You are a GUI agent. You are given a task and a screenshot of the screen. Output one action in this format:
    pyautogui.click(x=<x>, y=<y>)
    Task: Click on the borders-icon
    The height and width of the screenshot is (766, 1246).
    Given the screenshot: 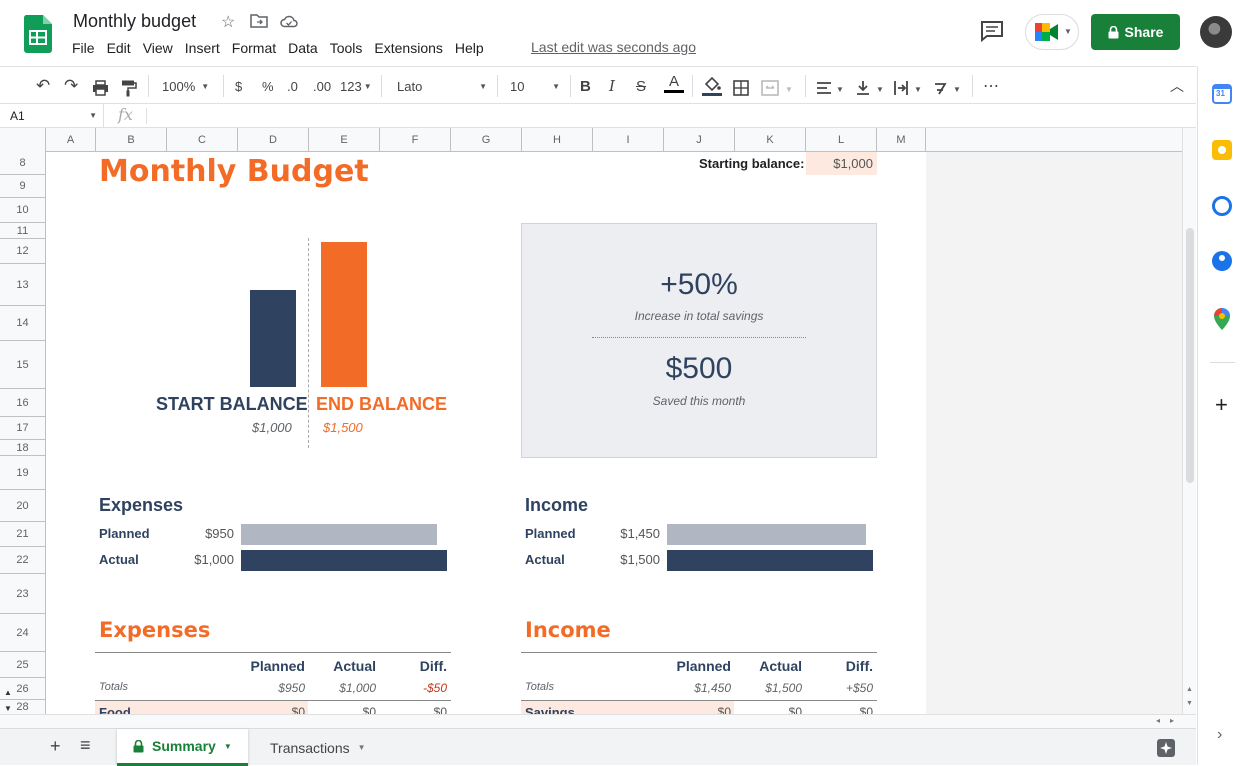 What is the action you would take?
    pyautogui.click(x=741, y=88)
    